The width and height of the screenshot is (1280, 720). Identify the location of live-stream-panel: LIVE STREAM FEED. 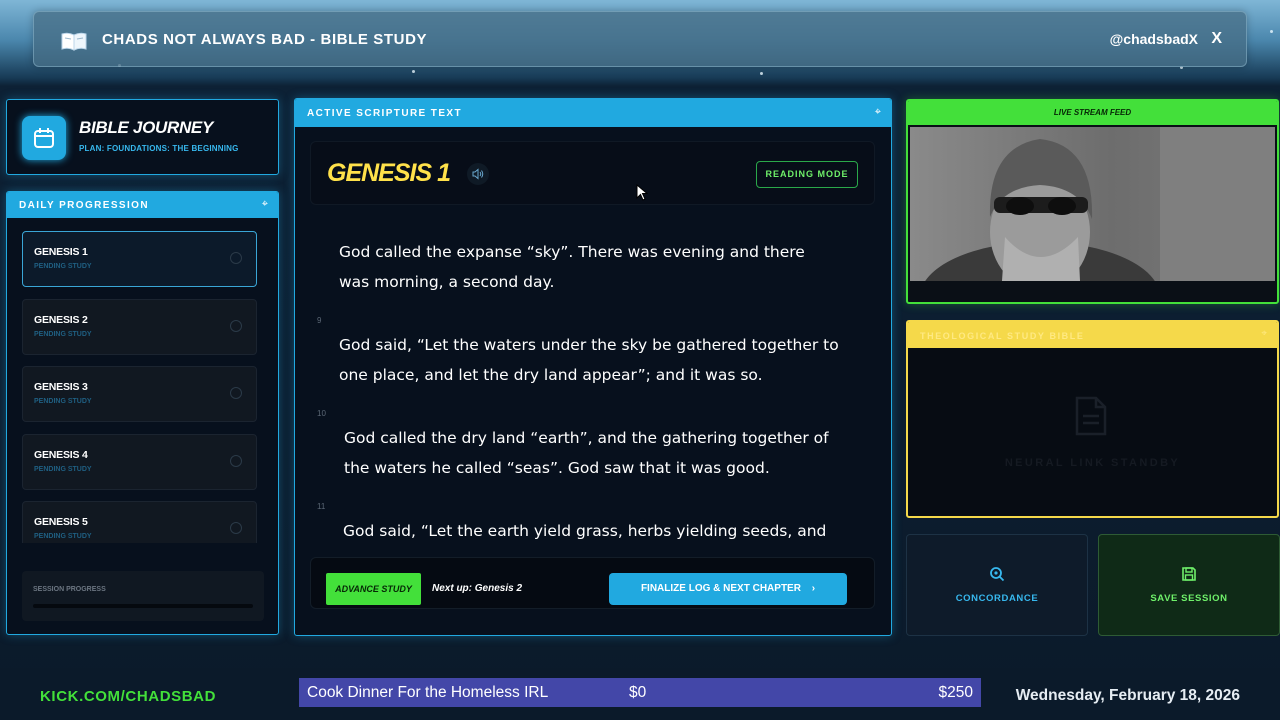
(1092, 201).